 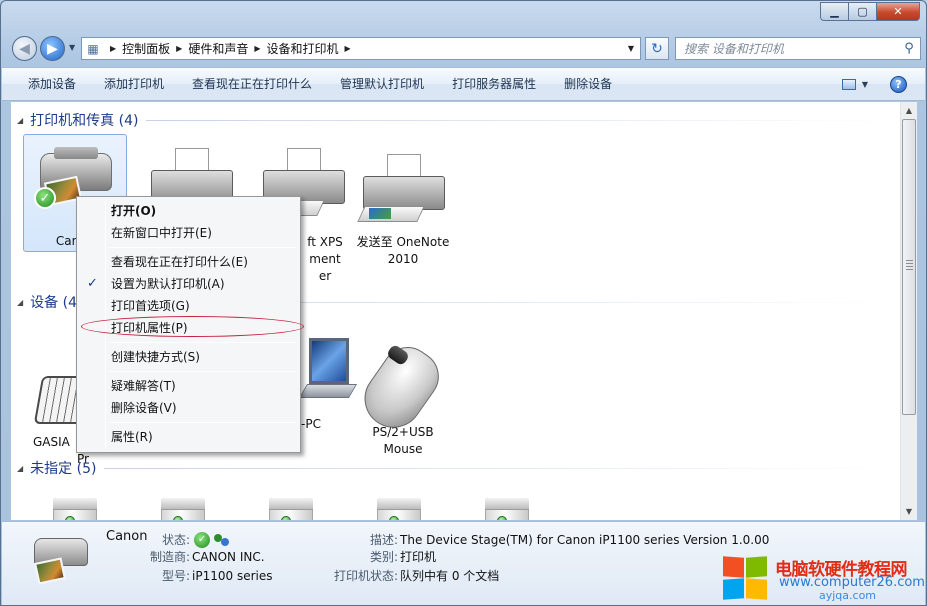 What do you see at coordinates (834, 11) in the screenshot?
I see `minimize-button: ▁` at bounding box center [834, 11].